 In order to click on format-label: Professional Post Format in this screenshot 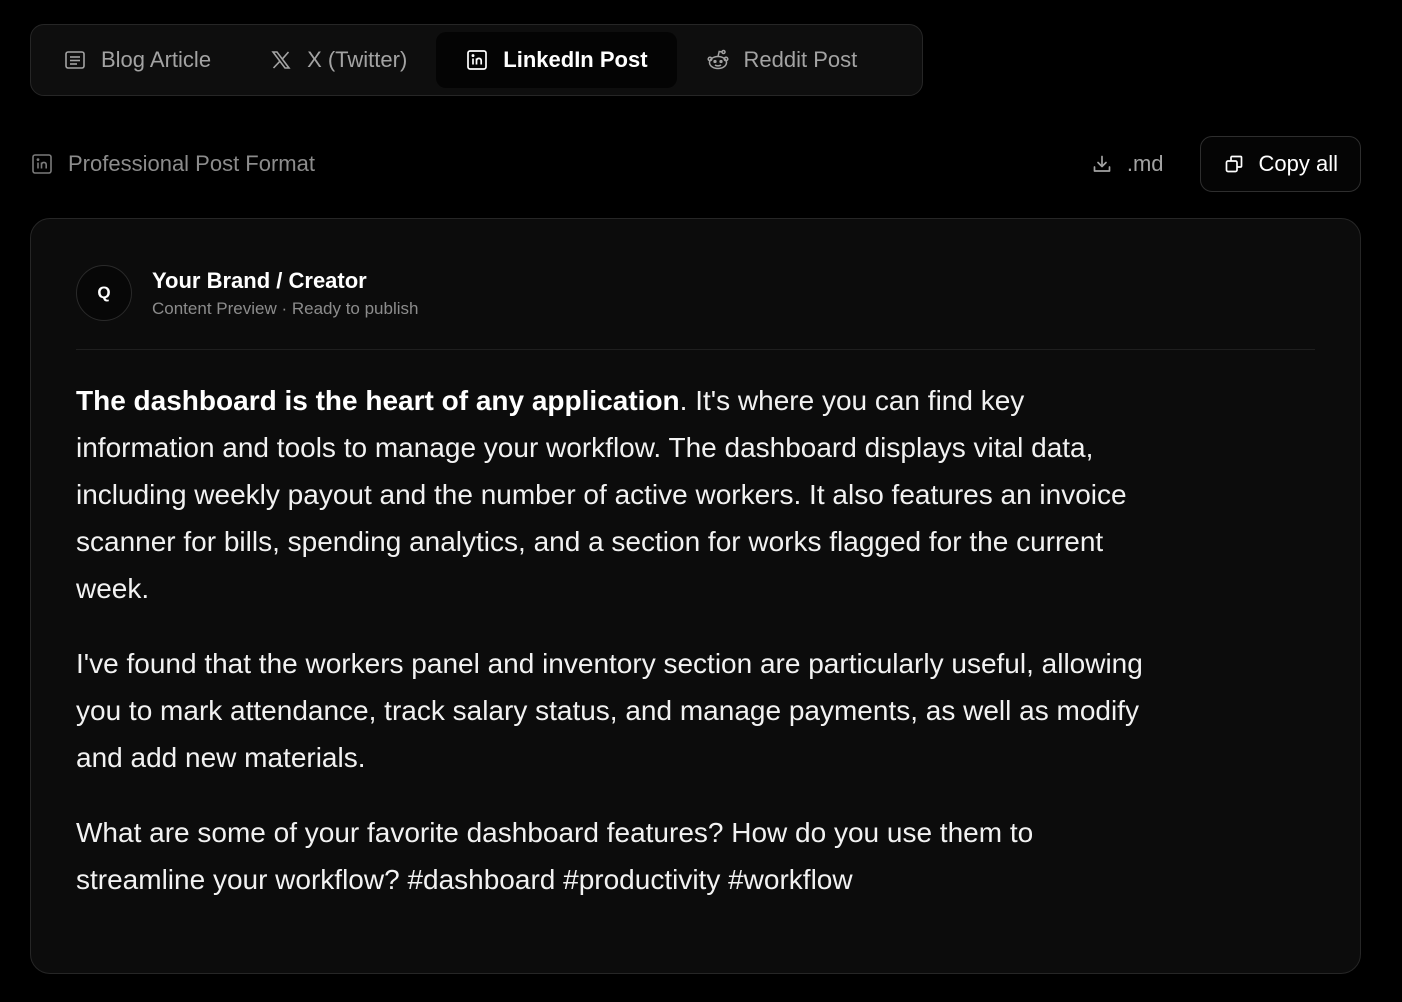, I will do `click(172, 164)`.